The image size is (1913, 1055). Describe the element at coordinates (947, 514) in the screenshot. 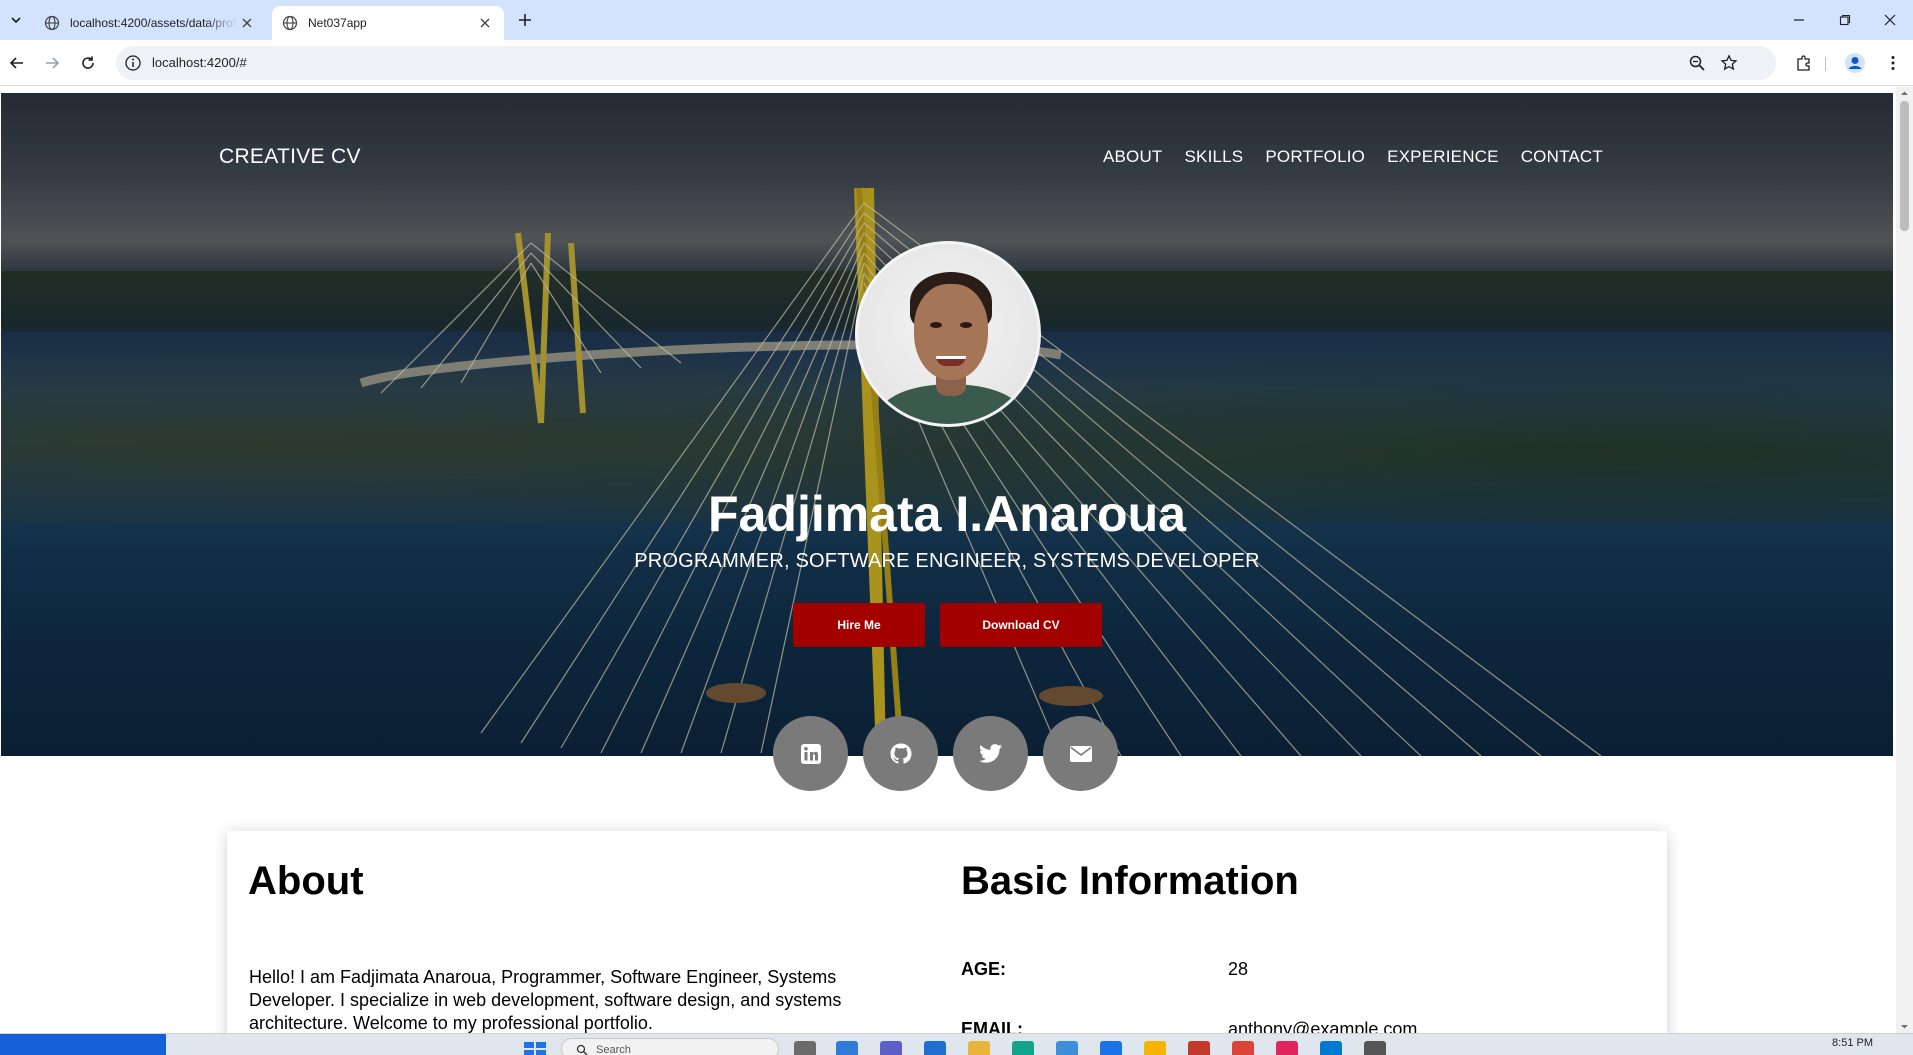

I see `profile-name: Fadjimata I.Anaroua` at that location.